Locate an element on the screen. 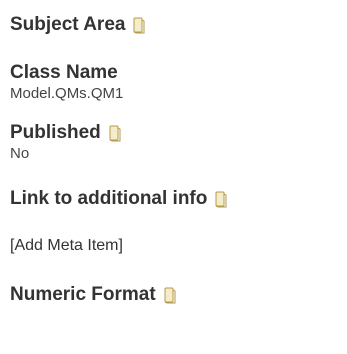 The height and width of the screenshot is (354, 347). subject-area-row: Subject Area is located at coordinates (77, 25).